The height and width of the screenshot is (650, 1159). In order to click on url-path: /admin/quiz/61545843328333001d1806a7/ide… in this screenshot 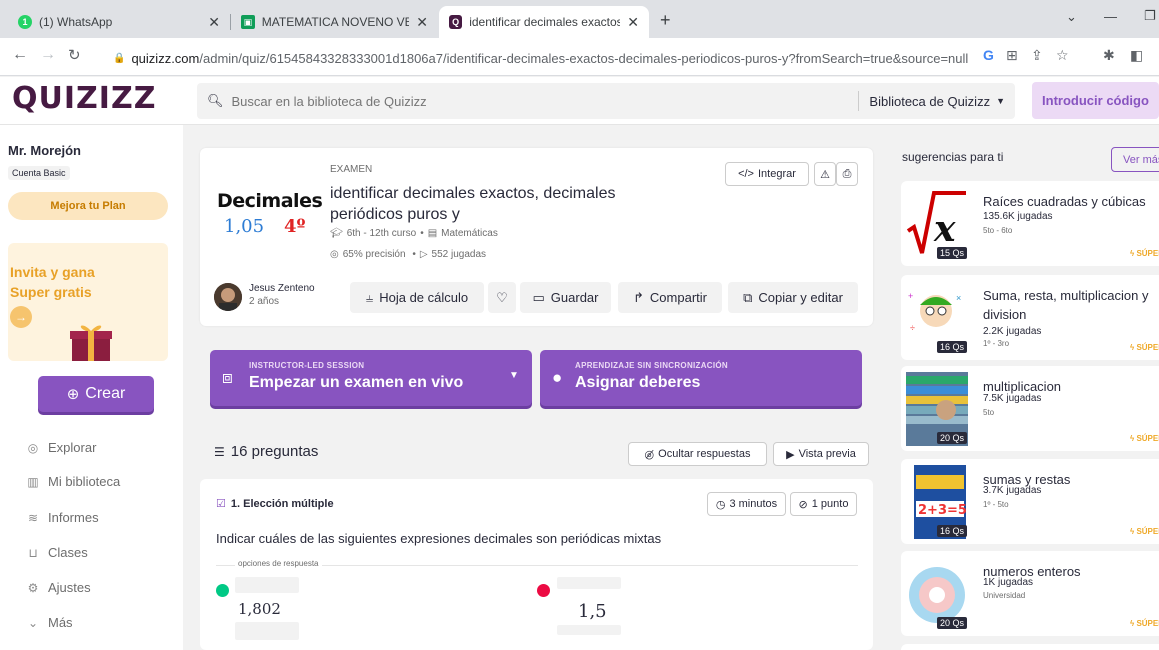, I will do `click(584, 58)`.